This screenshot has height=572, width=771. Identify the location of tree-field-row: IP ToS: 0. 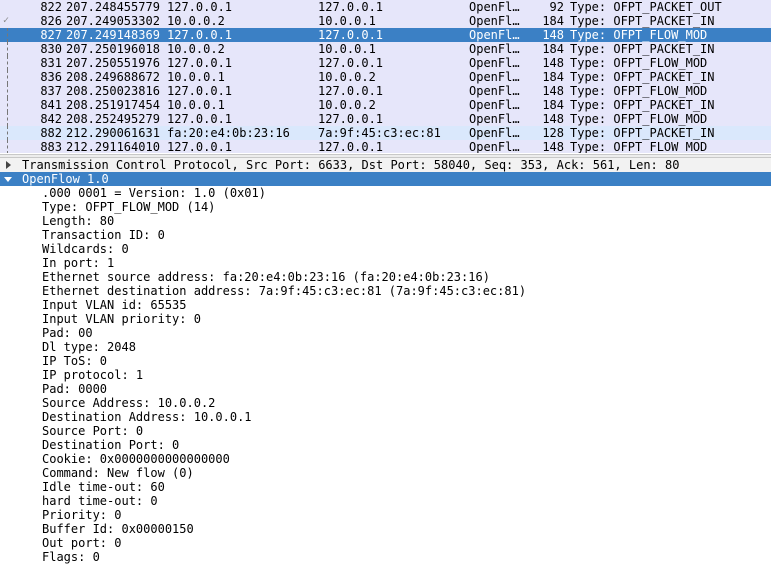
(385, 361).